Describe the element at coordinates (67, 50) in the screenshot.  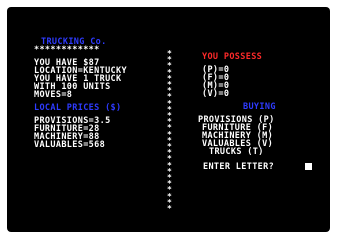
I see `title-underline: ************` at that location.